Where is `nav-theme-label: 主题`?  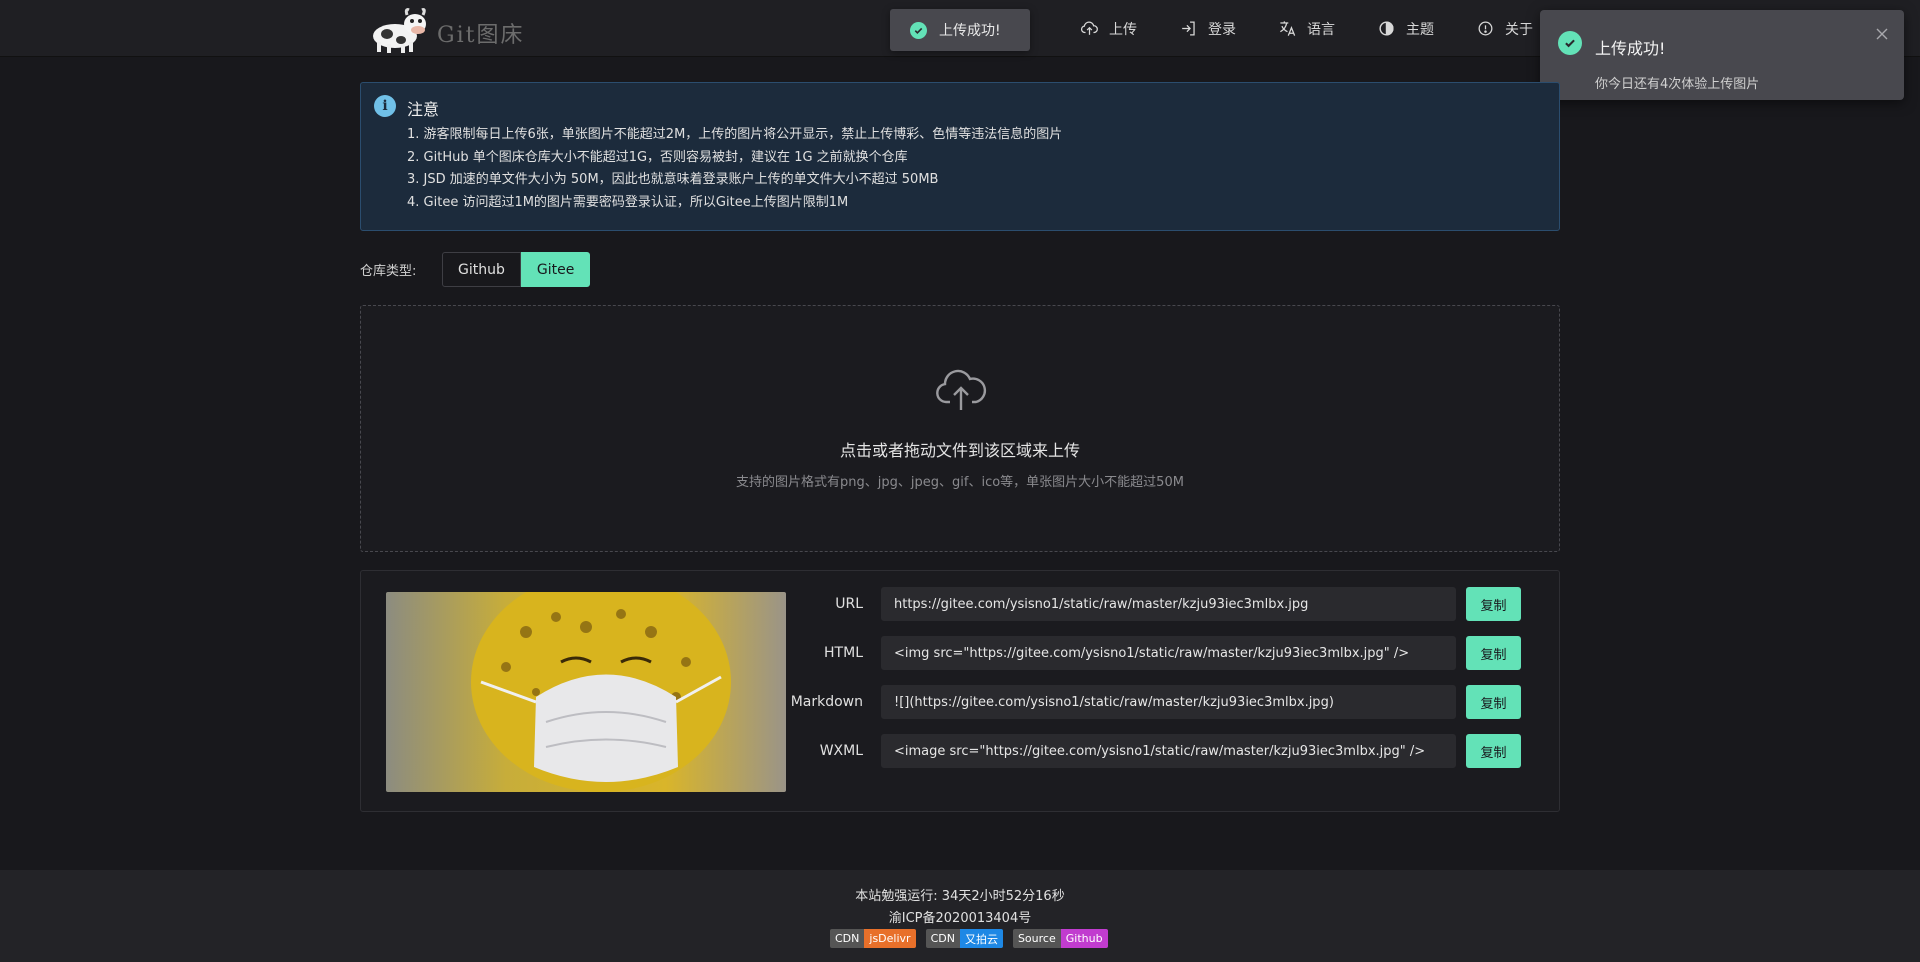
nav-theme-label: 主题 is located at coordinates (1420, 29).